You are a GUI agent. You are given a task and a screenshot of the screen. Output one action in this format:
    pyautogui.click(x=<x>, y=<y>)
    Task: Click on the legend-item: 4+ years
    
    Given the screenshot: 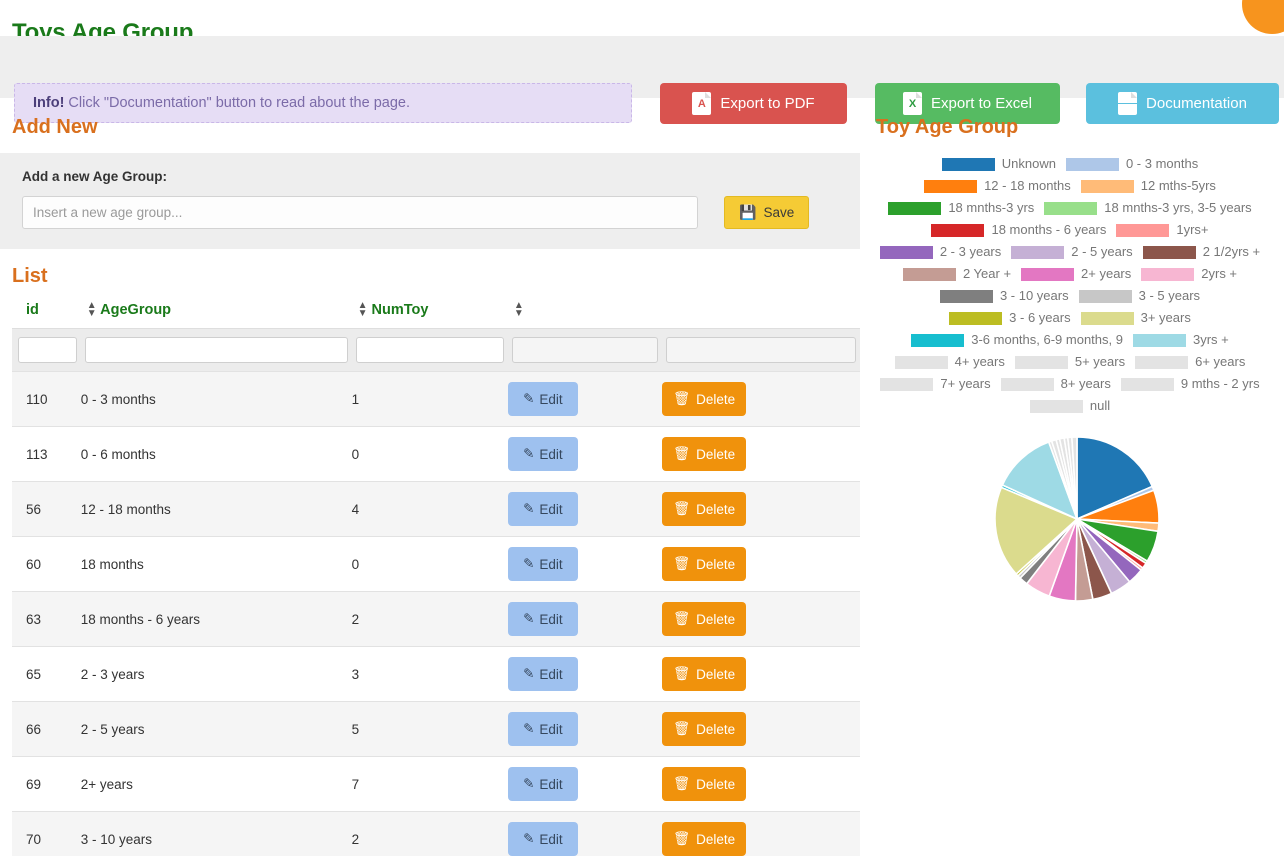 What is the action you would take?
    pyautogui.click(x=949, y=362)
    